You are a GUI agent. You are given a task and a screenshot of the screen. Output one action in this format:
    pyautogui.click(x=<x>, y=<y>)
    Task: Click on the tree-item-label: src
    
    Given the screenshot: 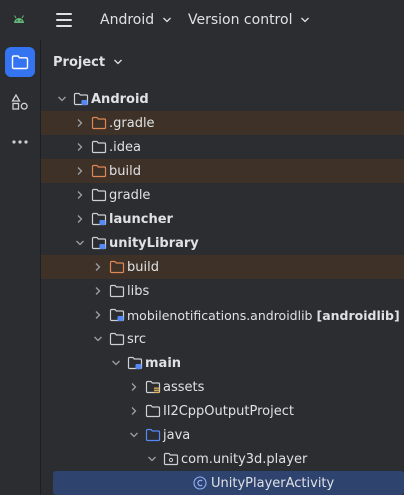 What is the action you would take?
    pyautogui.click(x=136, y=339)
    